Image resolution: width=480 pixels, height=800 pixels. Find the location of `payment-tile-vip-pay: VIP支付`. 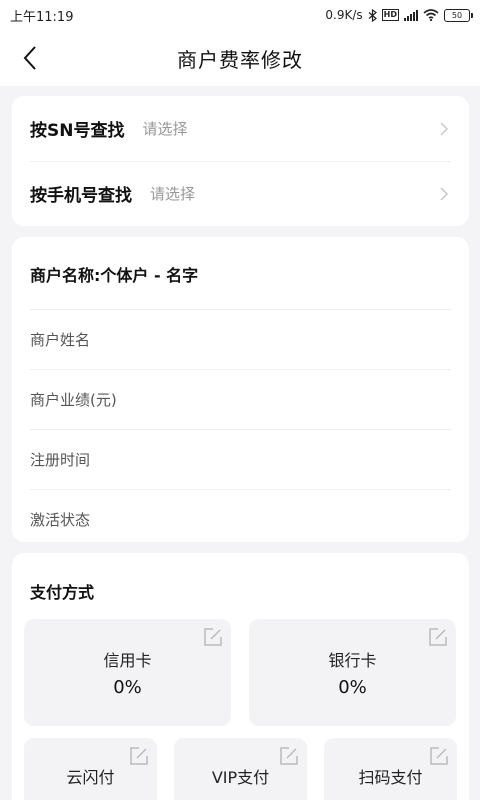

payment-tile-vip-pay: VIP支付 is located at coordinates (240, 769).